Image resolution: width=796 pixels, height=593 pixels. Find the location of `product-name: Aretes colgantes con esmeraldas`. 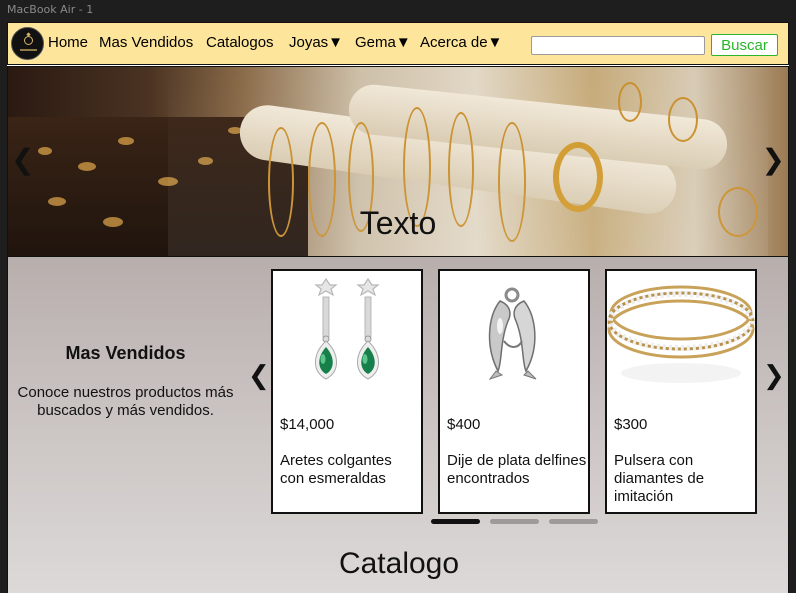

product-name: Aretes colgantes con esmeraldas is located at coordinates (336, 469).